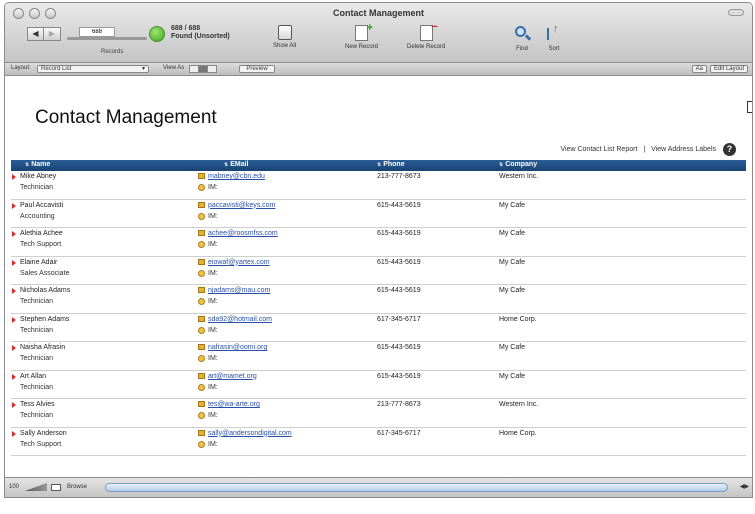 The image size is (755, 514). Describe the element at coordinates (41, 233) in the screenshot. I see `contact-name: Alethia Achee` at that location.